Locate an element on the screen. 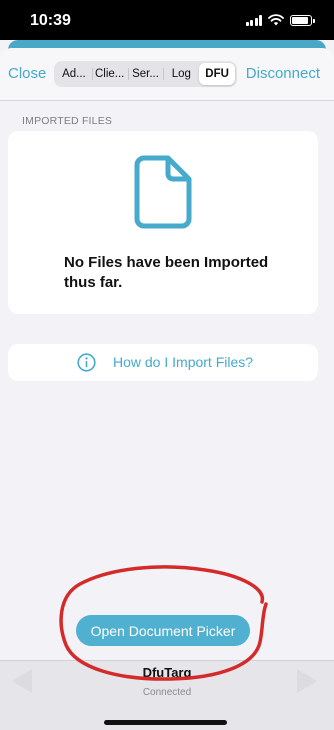 This screenshot has width=334, height=730. import-help-row: How do I Import Files? is located at coordinates (163, 362).